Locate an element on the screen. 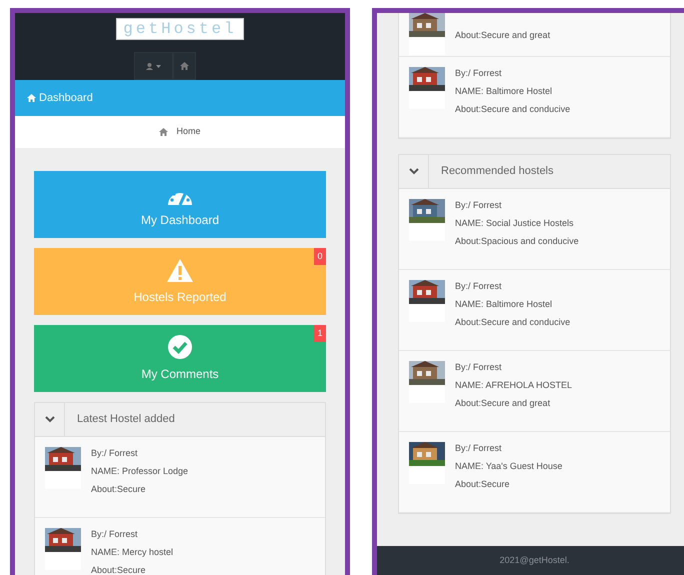 This screenshot has width=684, height=575. footer-text: 2021@getHostel. is located at coordinates (535, 560).